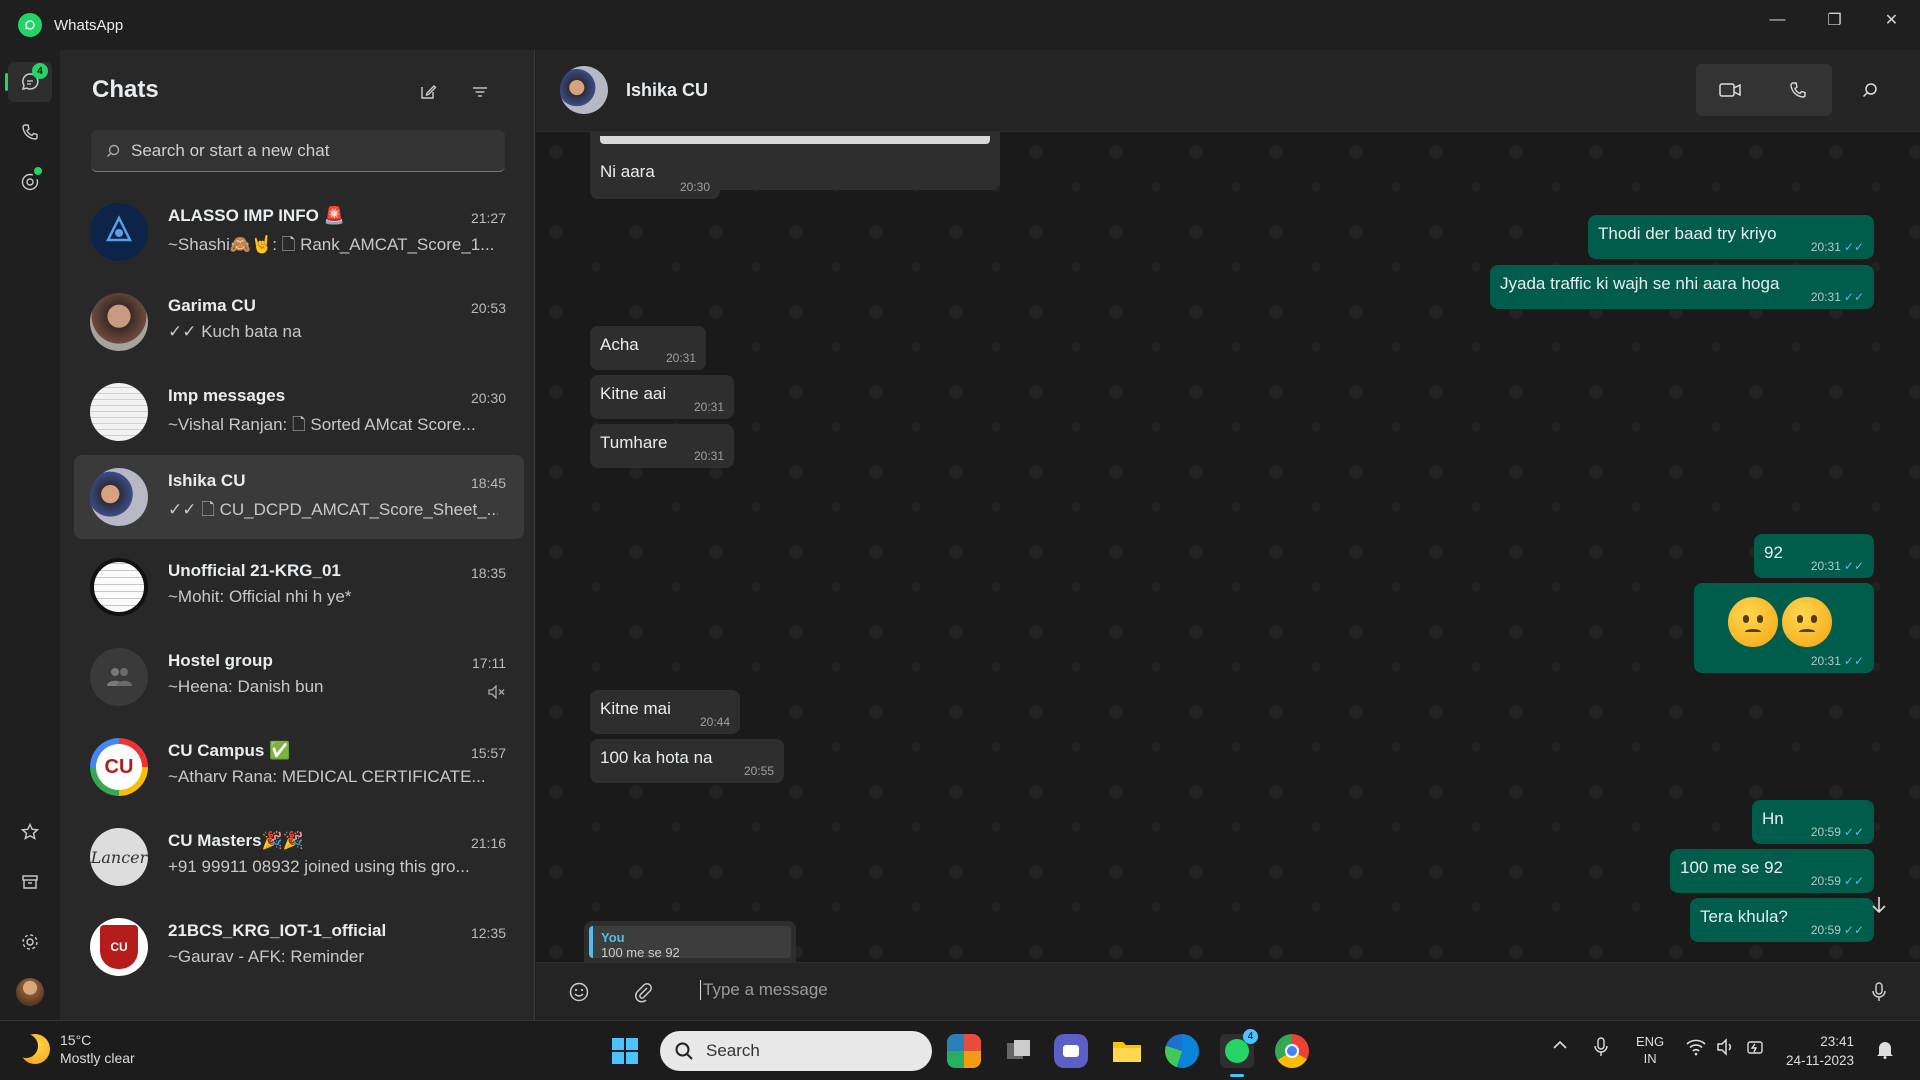  I want to click on copilot-app-icon, so click(964, 1051).